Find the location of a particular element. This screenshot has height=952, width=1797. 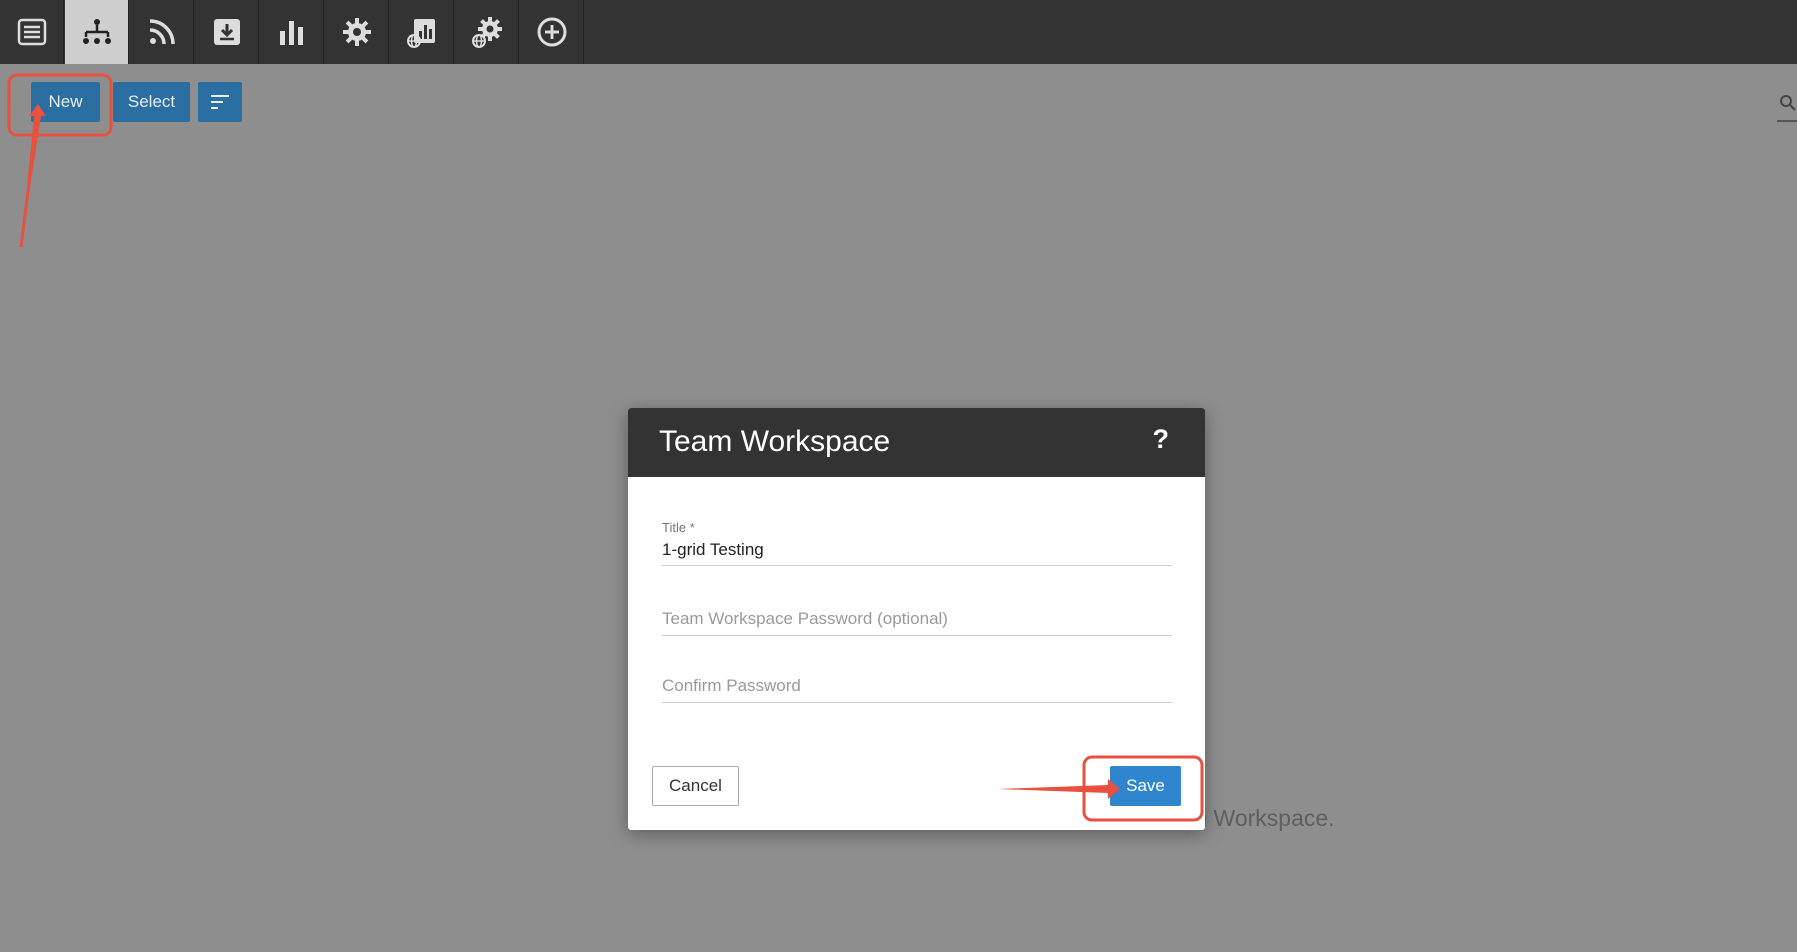

save-button: Save is located at coordinates (1145, 786).